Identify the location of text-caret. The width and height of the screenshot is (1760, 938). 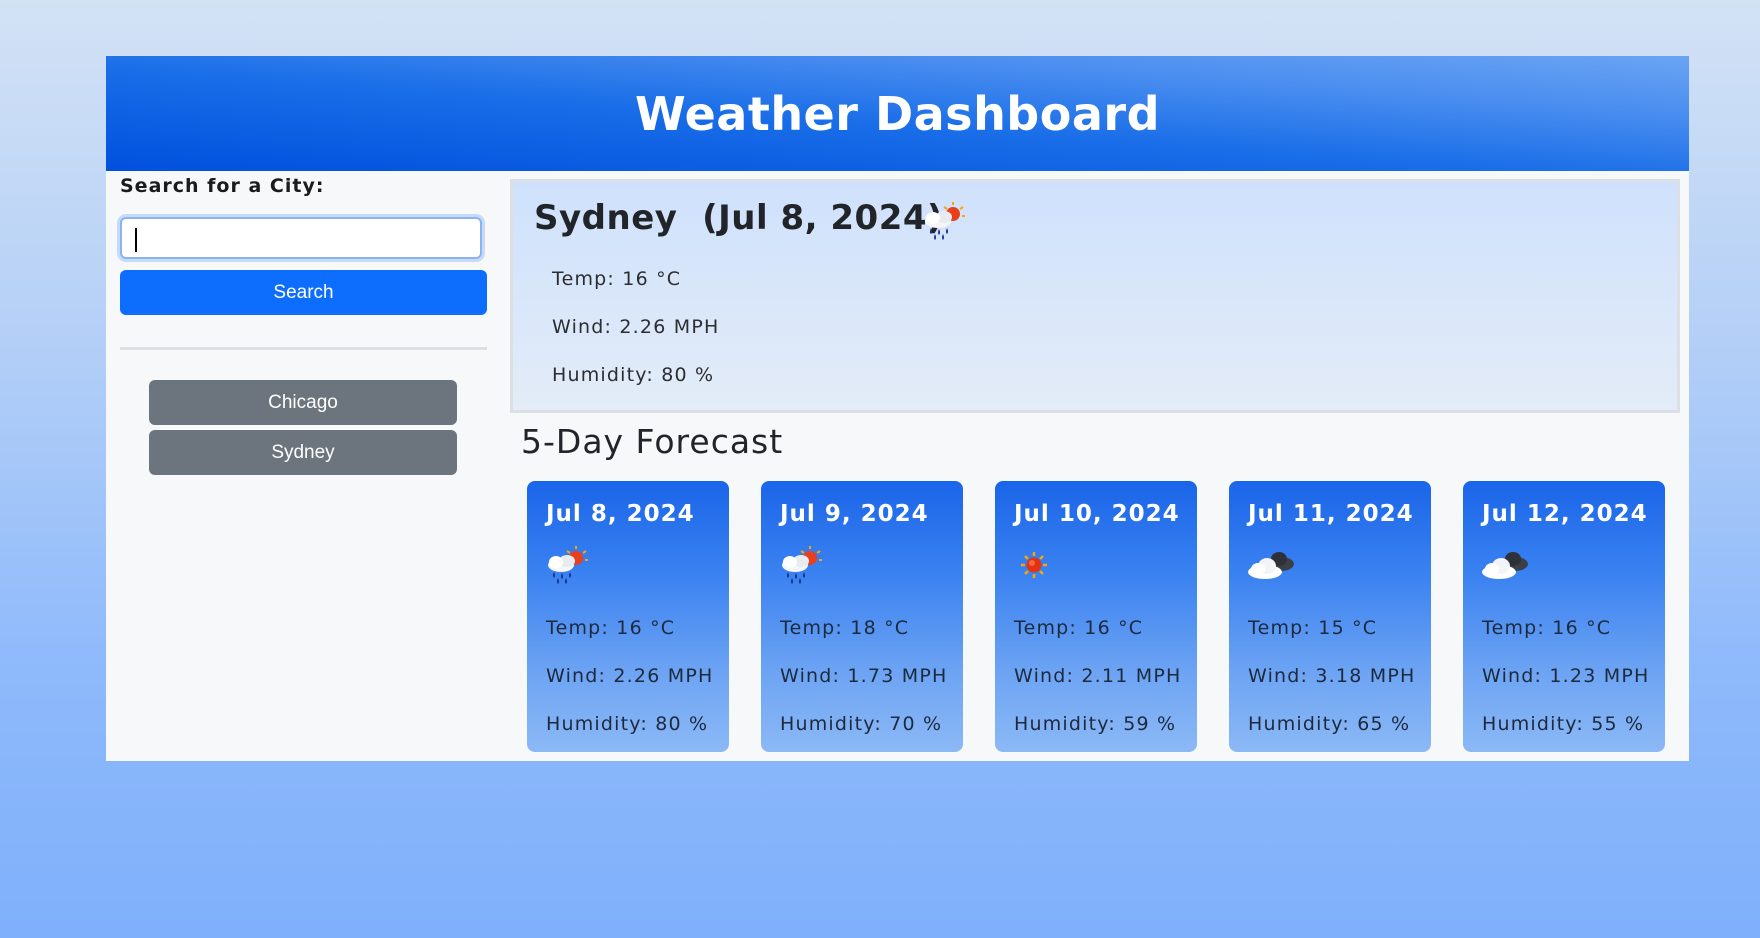
(136, 240).